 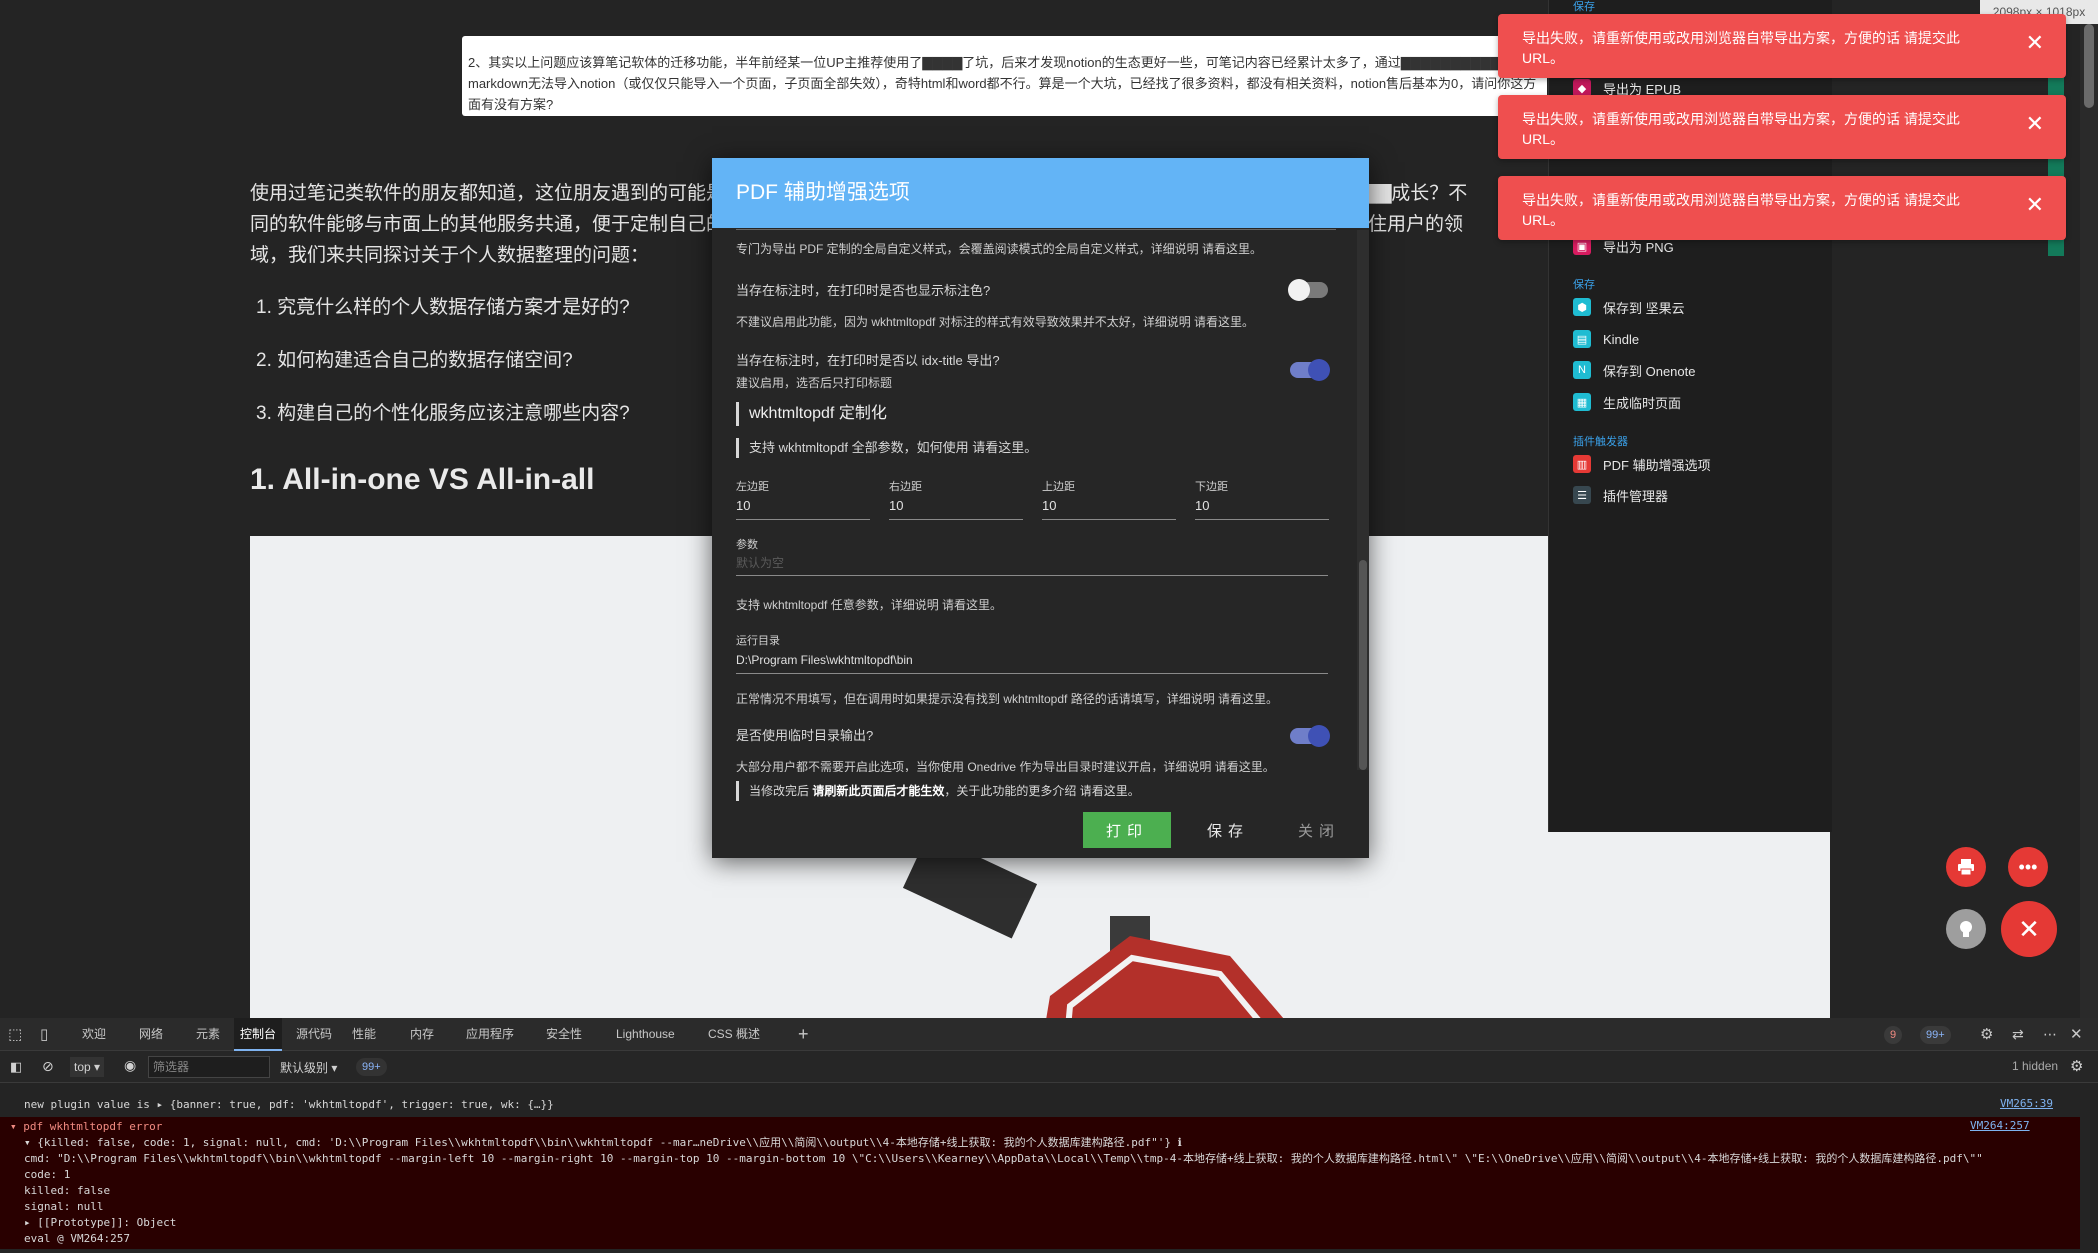 What do you see at coordinates (1584, 285) in the screenshot?
I see `section-label-save: 保存` at bounding box center [1584, 285].